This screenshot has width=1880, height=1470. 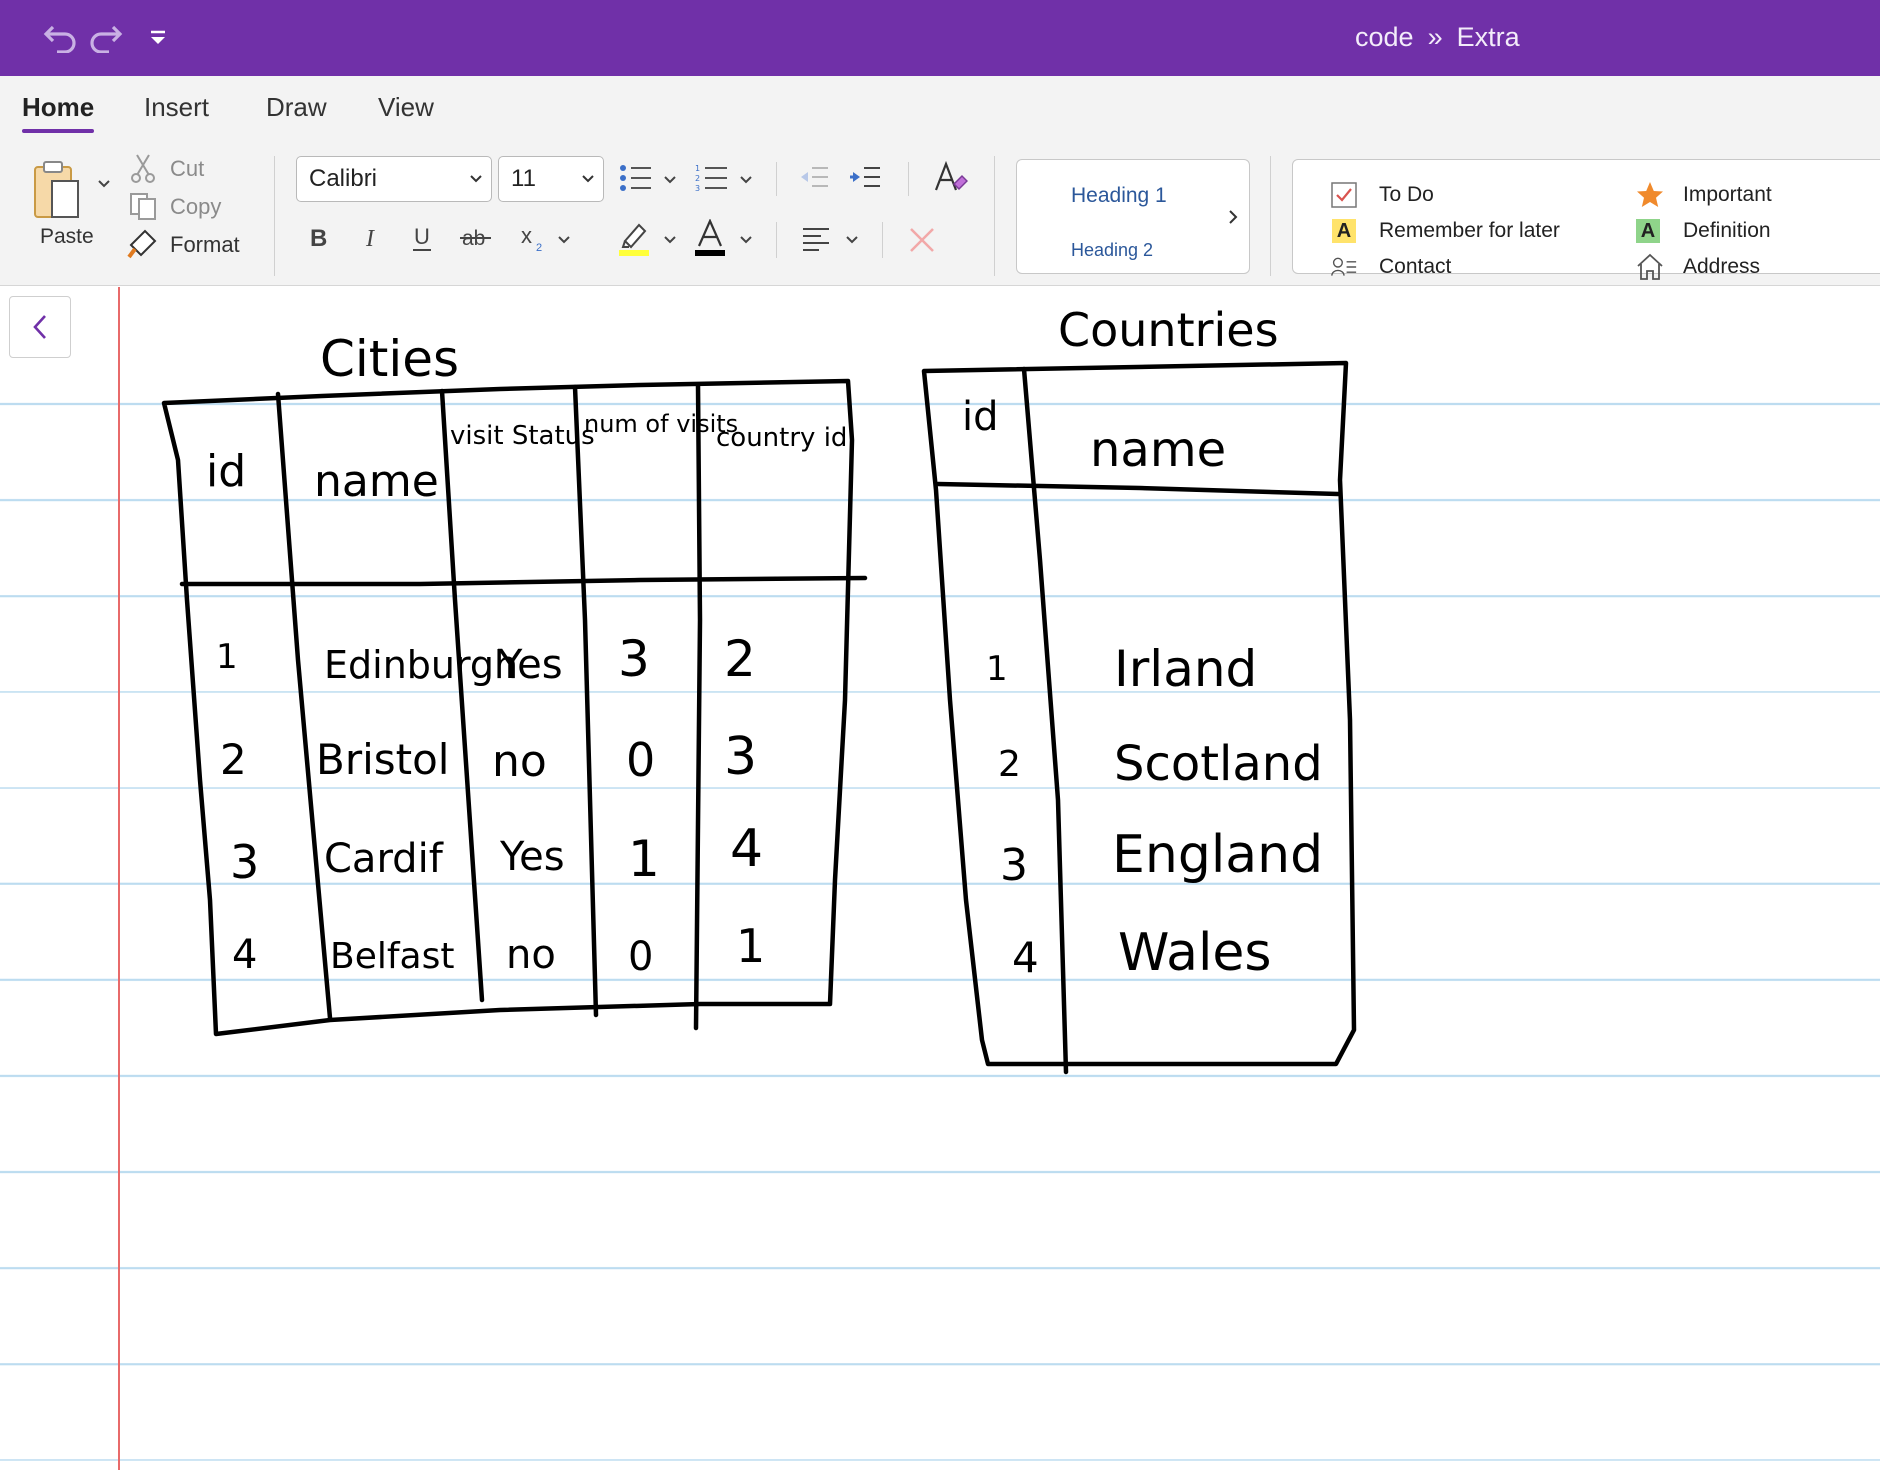 I want to click on styles-gallery: Heading 1 Heading 2, so click(x=1133, y=216).